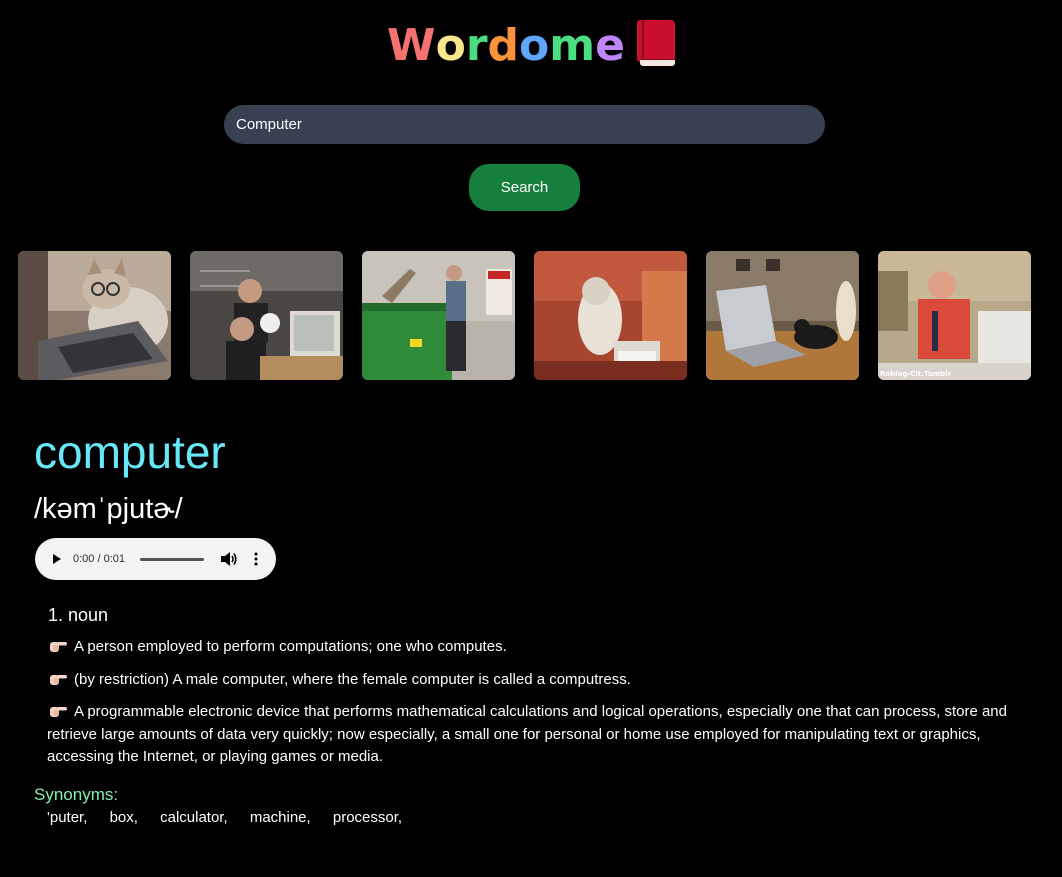 This screenshot has height=877, width=1062. Describe the element at coordinates (172, 559) in the screenshot. I see `audio-progress-bar` at that location.